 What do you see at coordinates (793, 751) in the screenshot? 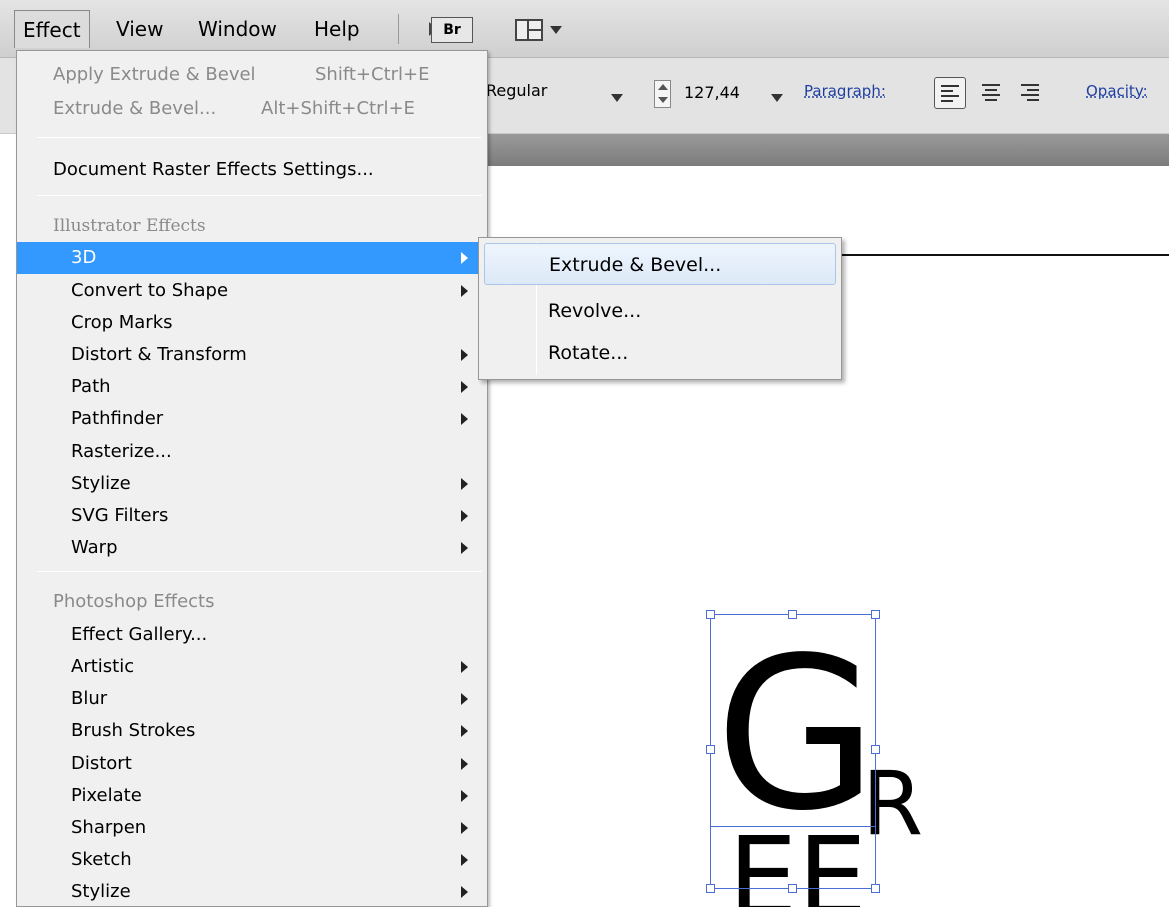
I see `selection-bounding-box` at bounding box center [793, 751].